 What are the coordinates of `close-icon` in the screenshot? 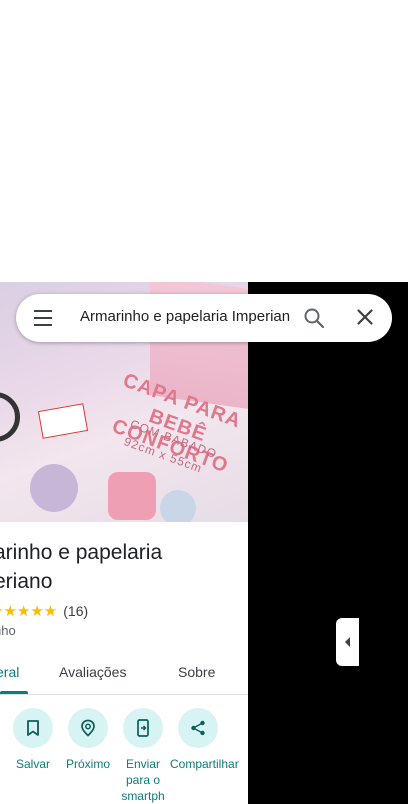 It's located at (365, 317).